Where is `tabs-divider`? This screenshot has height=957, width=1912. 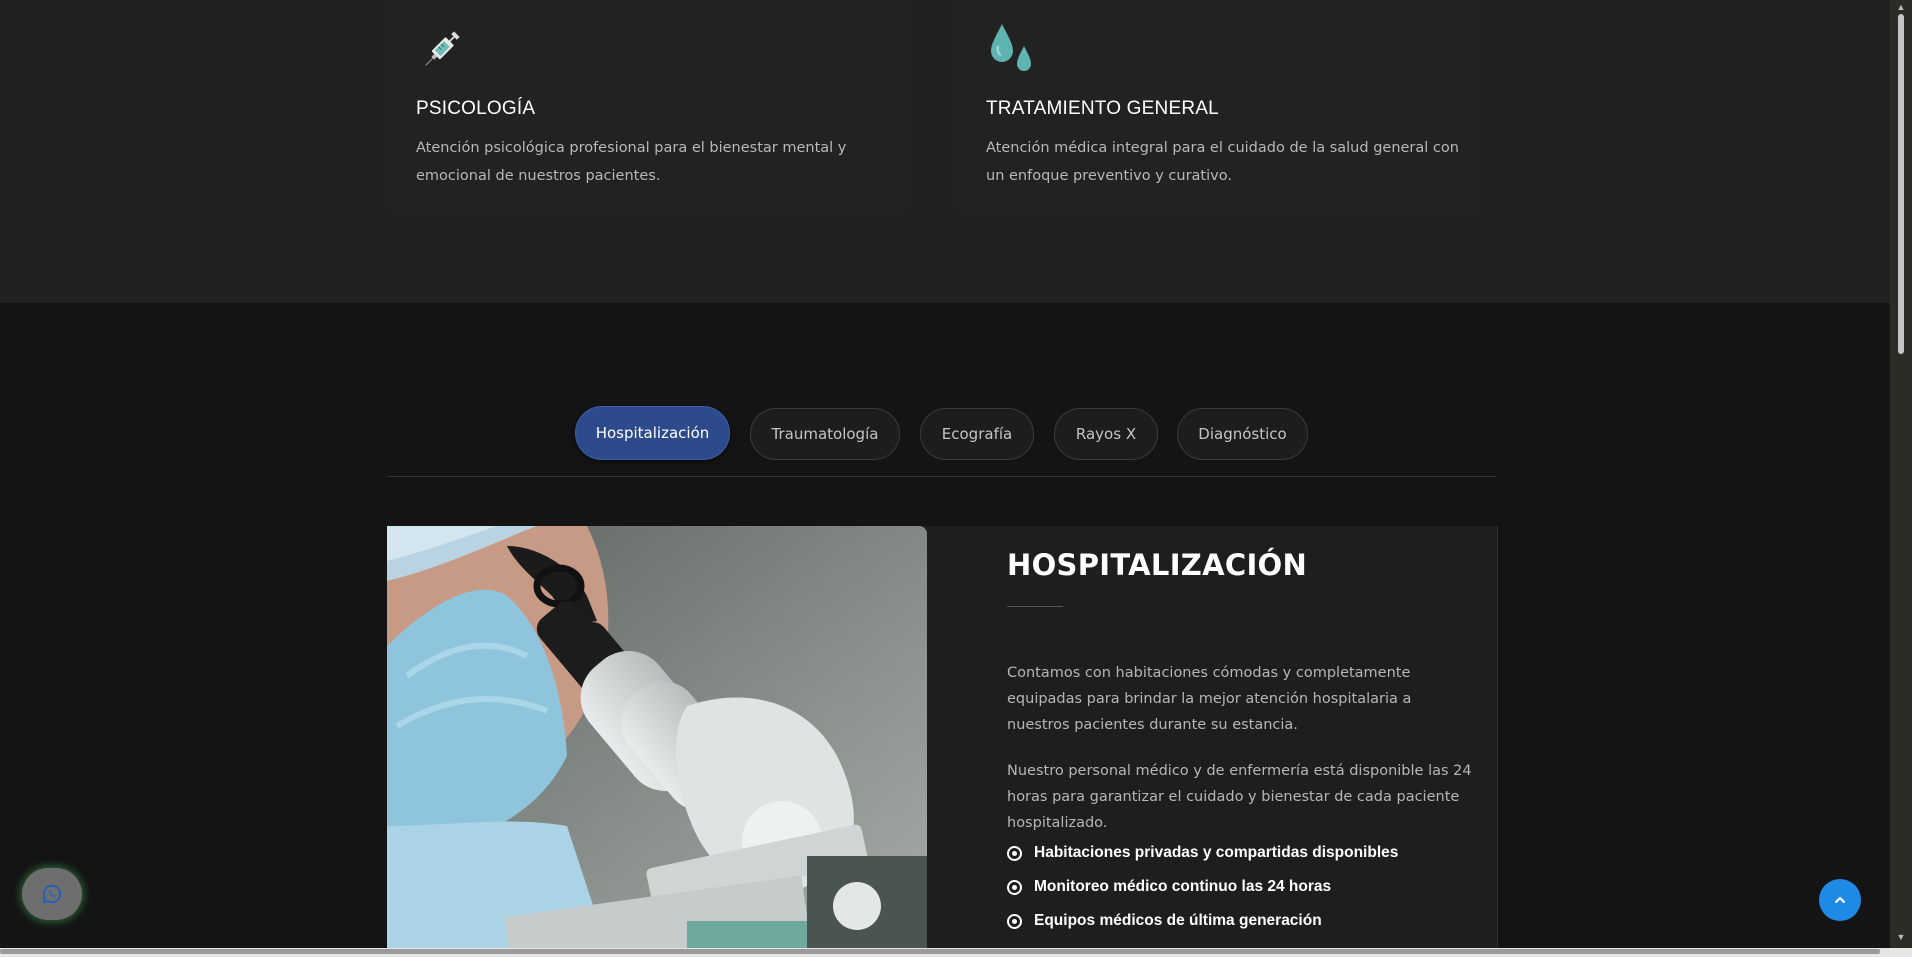 tabs-divider is located at coordinates (942, 476).